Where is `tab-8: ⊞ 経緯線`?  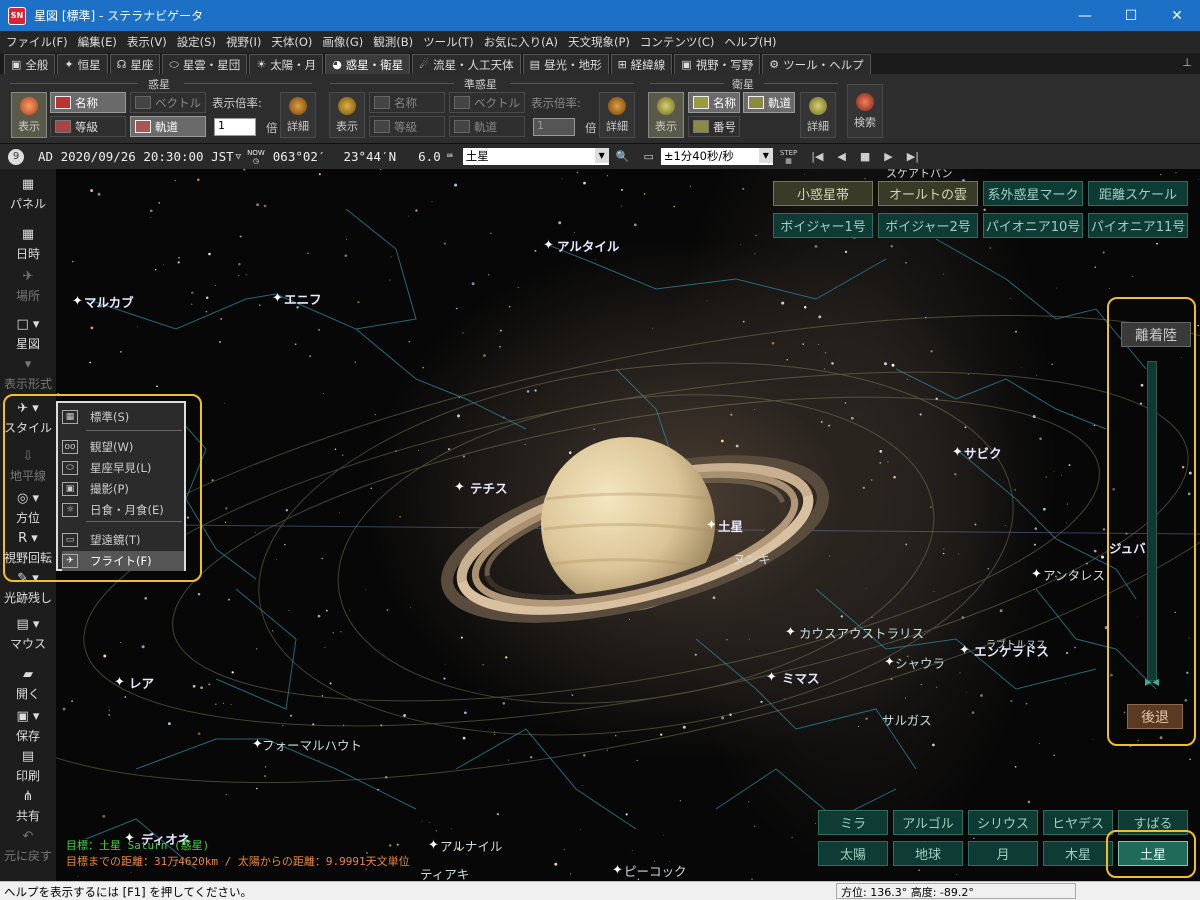 tab-8: ⊞ 経緯線 is located at coordinates (641, 64).